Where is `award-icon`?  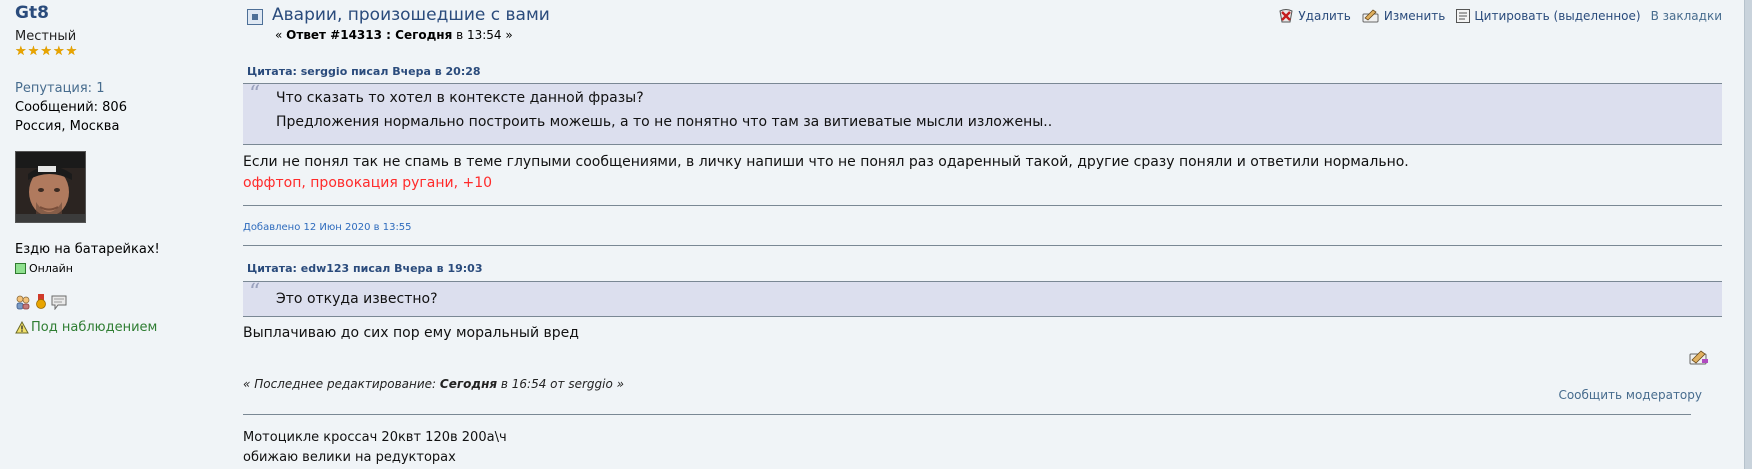 award-icon is located at coordinates (41, 302).